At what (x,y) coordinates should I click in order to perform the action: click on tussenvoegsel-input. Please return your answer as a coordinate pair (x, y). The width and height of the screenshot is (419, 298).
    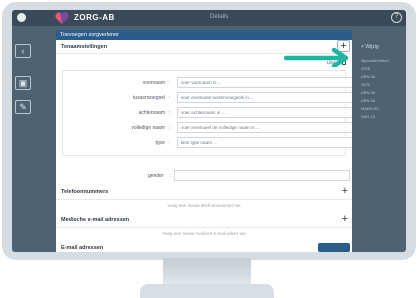
    Looking at the image, I should click on (264, 97).